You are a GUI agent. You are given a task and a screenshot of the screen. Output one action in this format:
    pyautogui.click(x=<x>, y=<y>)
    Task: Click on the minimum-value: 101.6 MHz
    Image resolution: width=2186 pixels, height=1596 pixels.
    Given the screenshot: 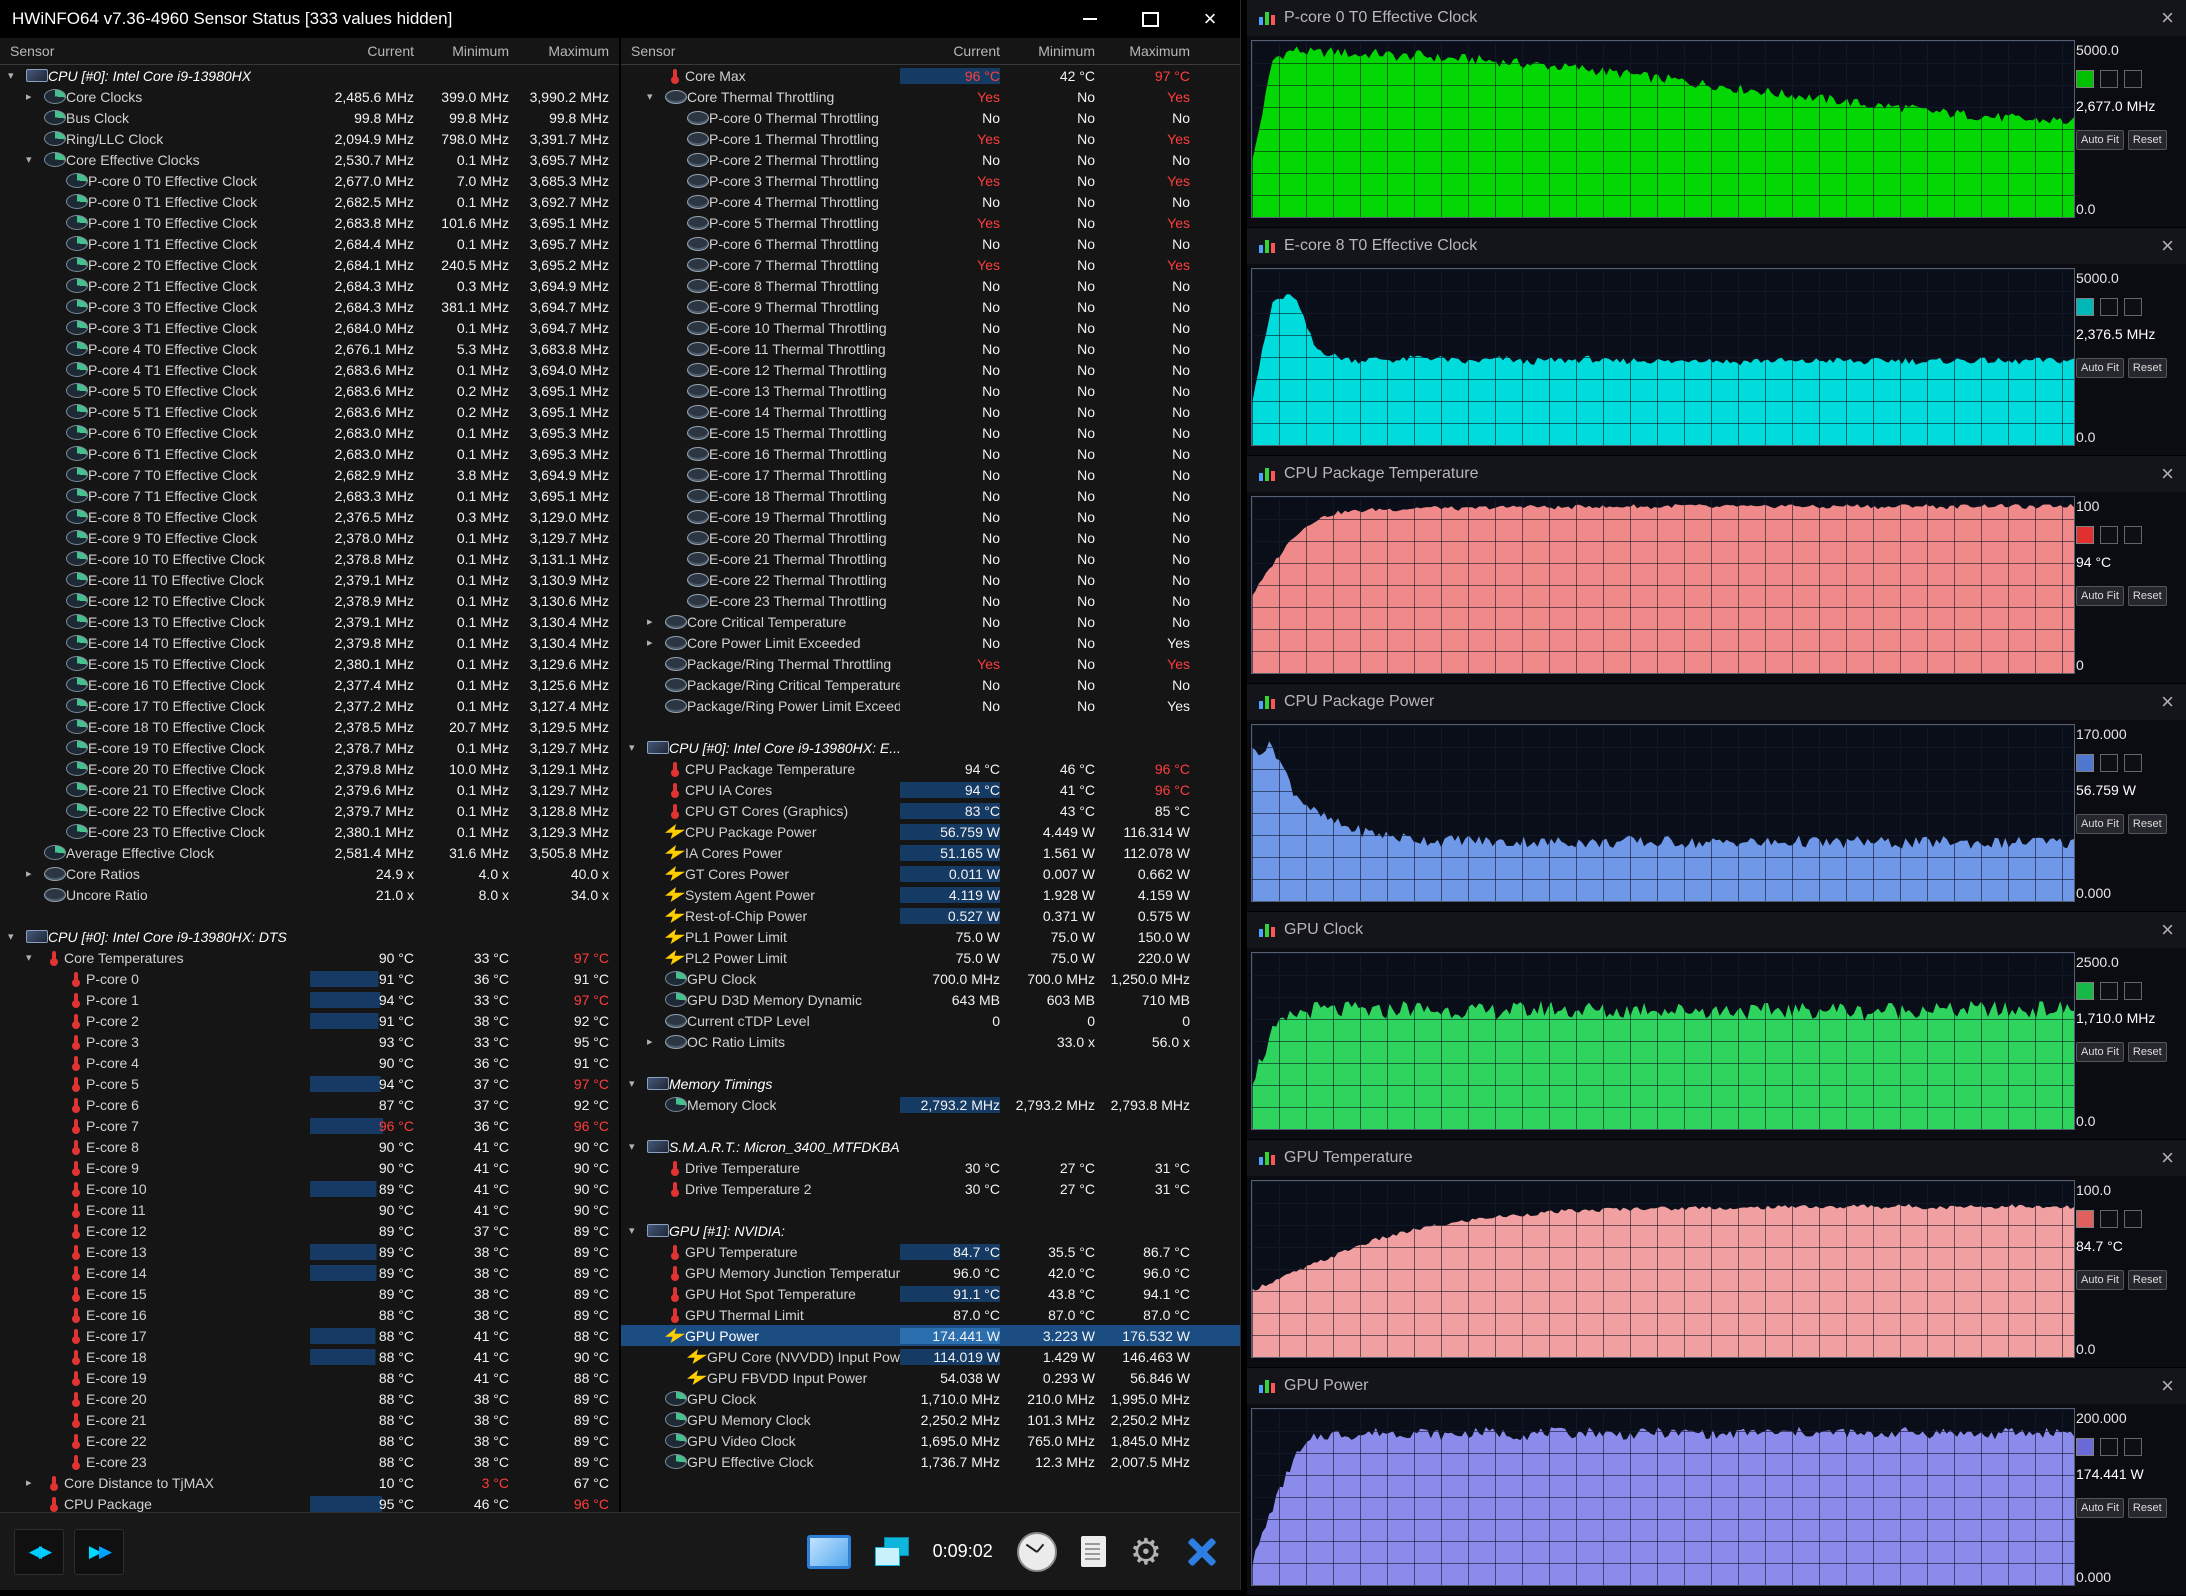 What is the action you would take?
    pyautogui.click(x=461, y=223)
    